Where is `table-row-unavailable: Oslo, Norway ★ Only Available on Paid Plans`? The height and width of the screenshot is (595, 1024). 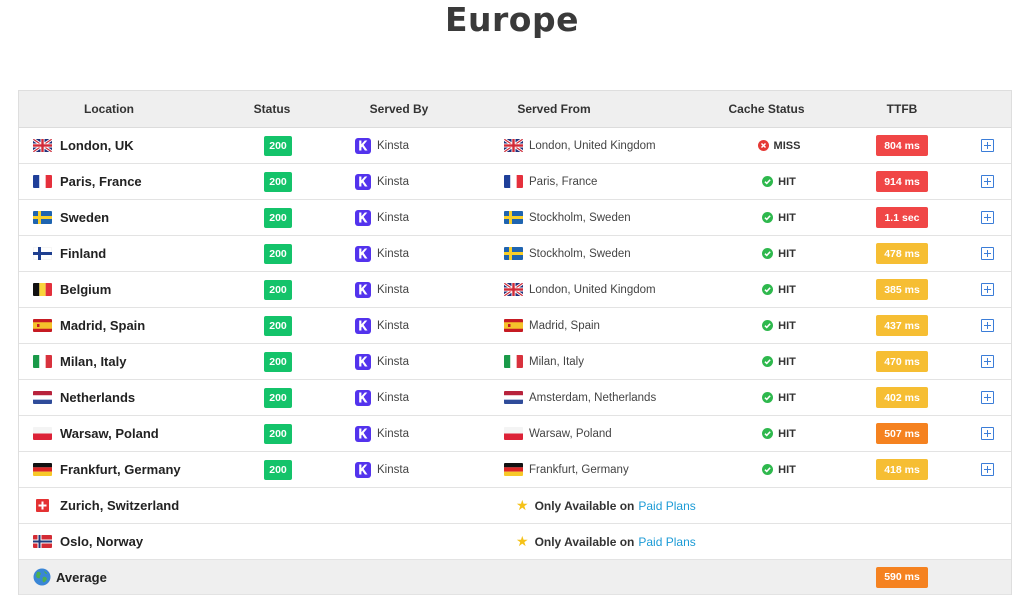 table-row-unavailable: Oslo, Norway ★ Only Available on Paid Plans is located at coordinates (515, 542).